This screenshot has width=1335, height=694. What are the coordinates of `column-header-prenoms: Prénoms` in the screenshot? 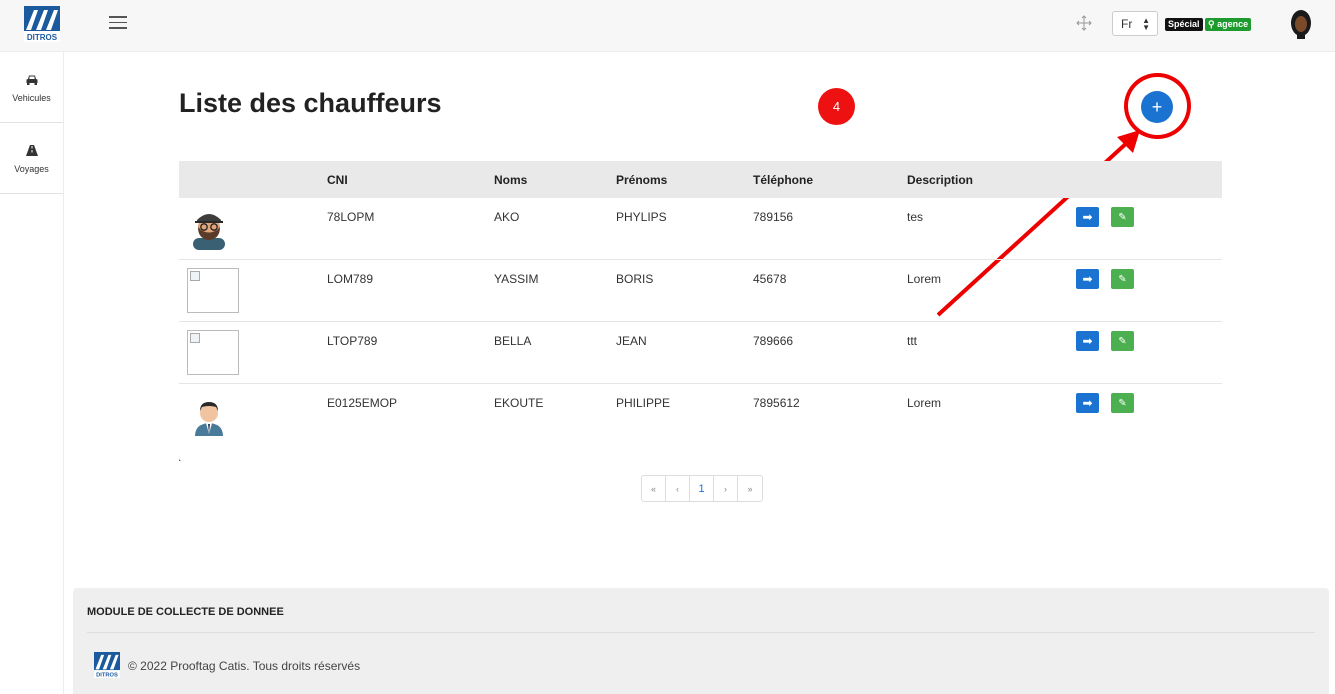 It's located at (642, 180).